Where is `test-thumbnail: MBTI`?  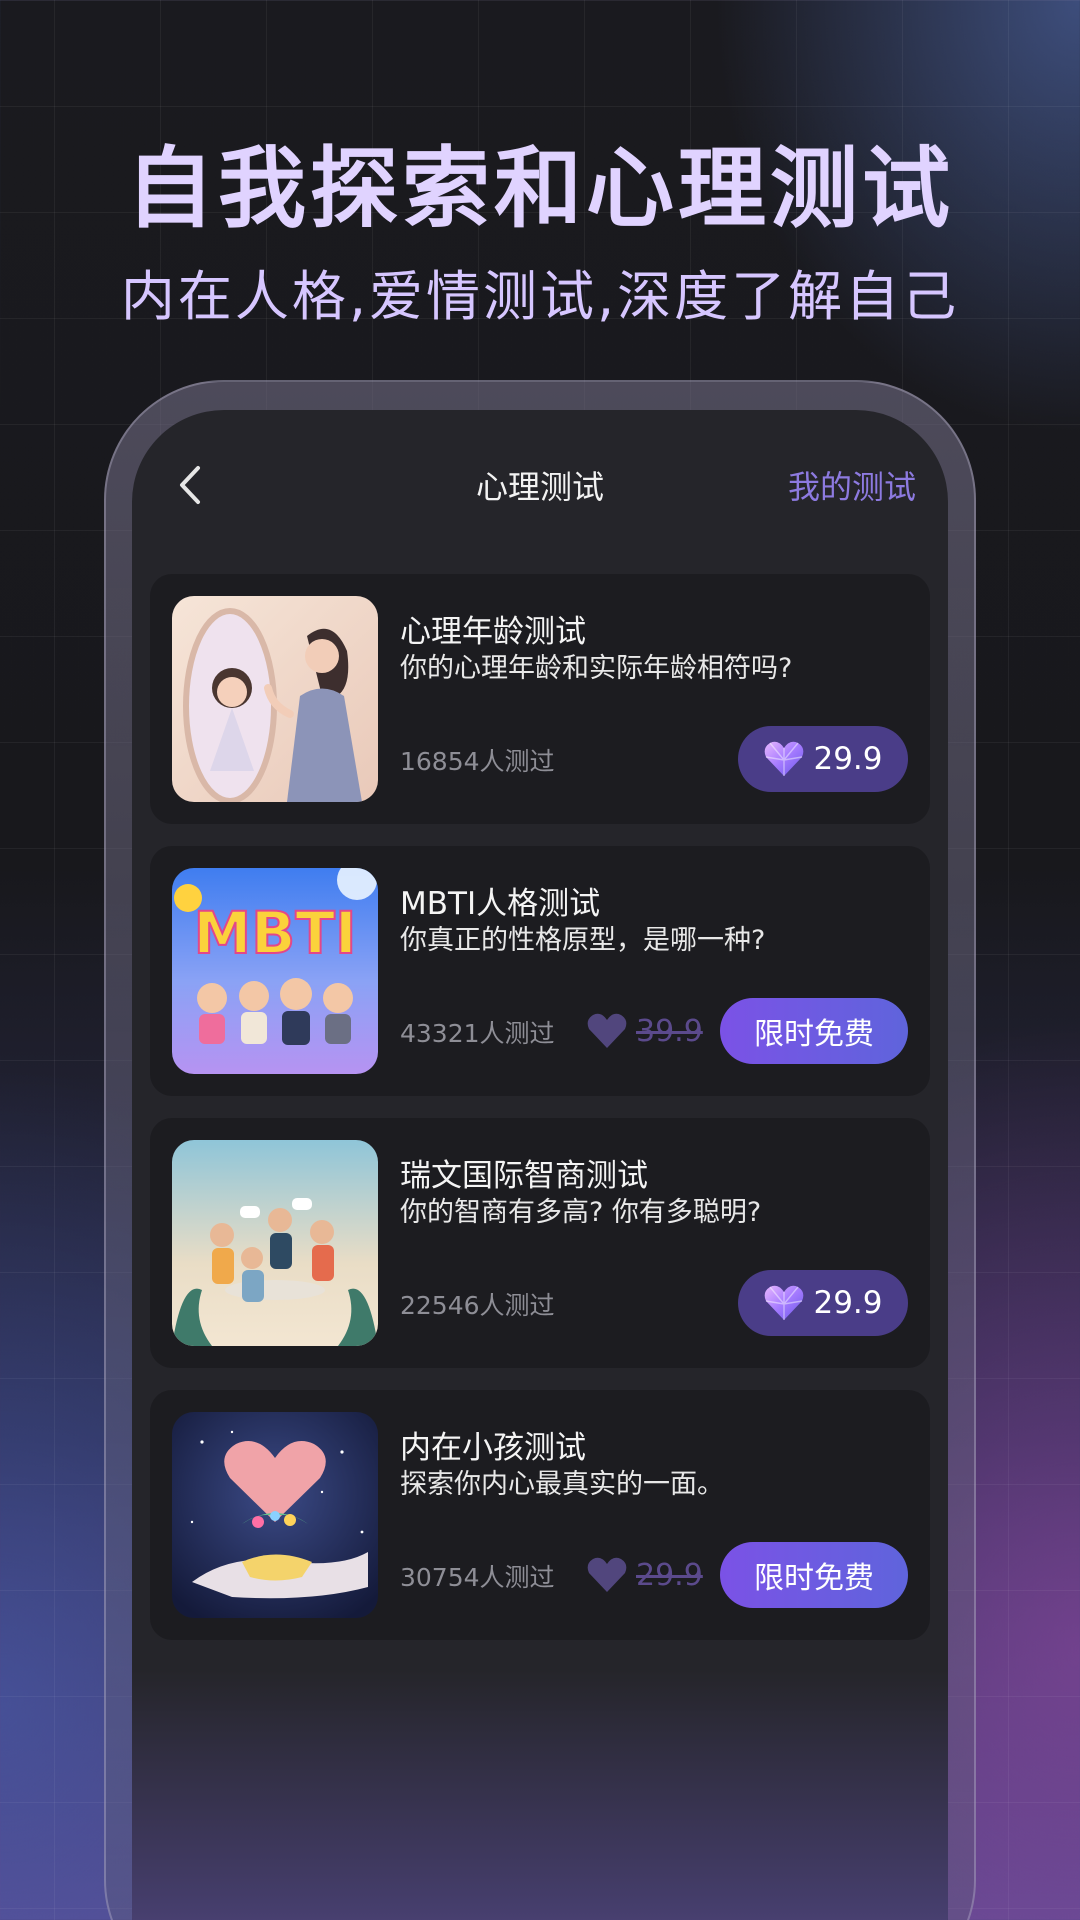
test-thumbnail: MBTI is located at coordinates (275, 971).